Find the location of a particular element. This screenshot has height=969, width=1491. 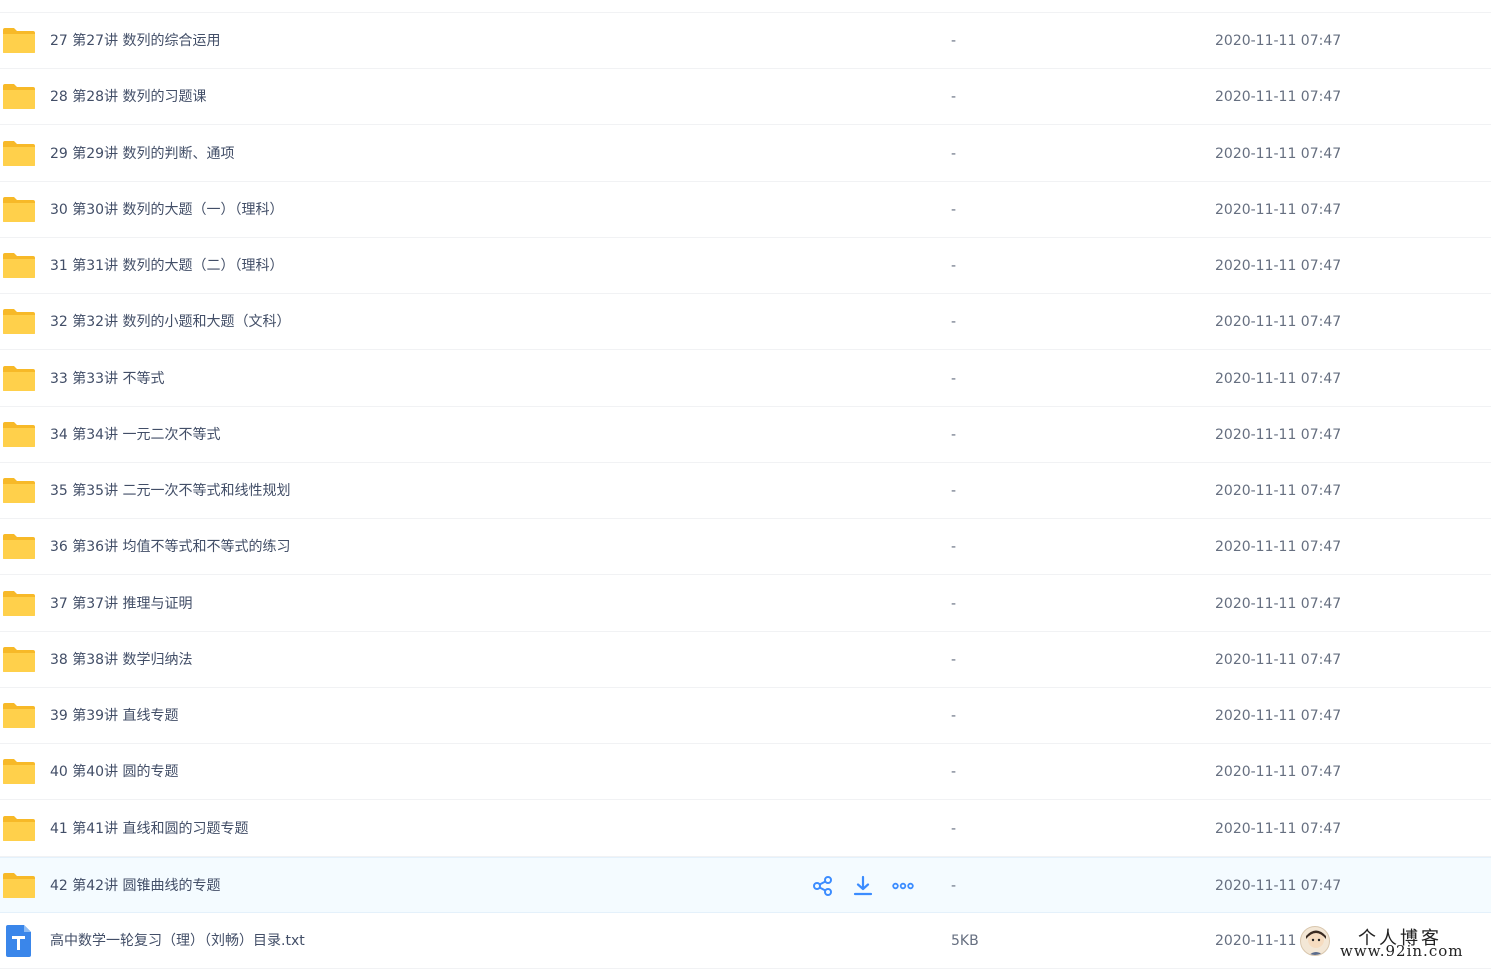

modified-time: 2020-11-11 is located at coordinates (1256, 941).